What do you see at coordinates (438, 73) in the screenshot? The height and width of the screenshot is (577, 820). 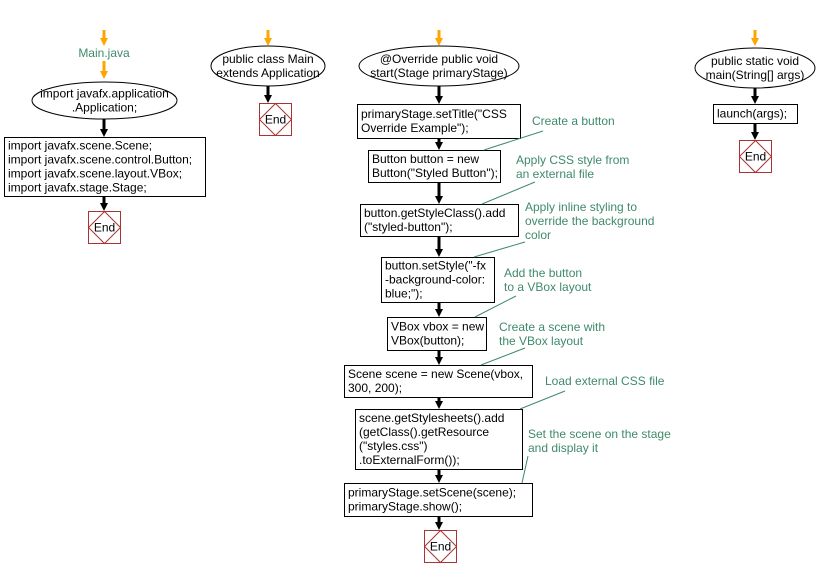 I see `text-line: start(Stage primaryStage)` at bounding box center [438, 73].